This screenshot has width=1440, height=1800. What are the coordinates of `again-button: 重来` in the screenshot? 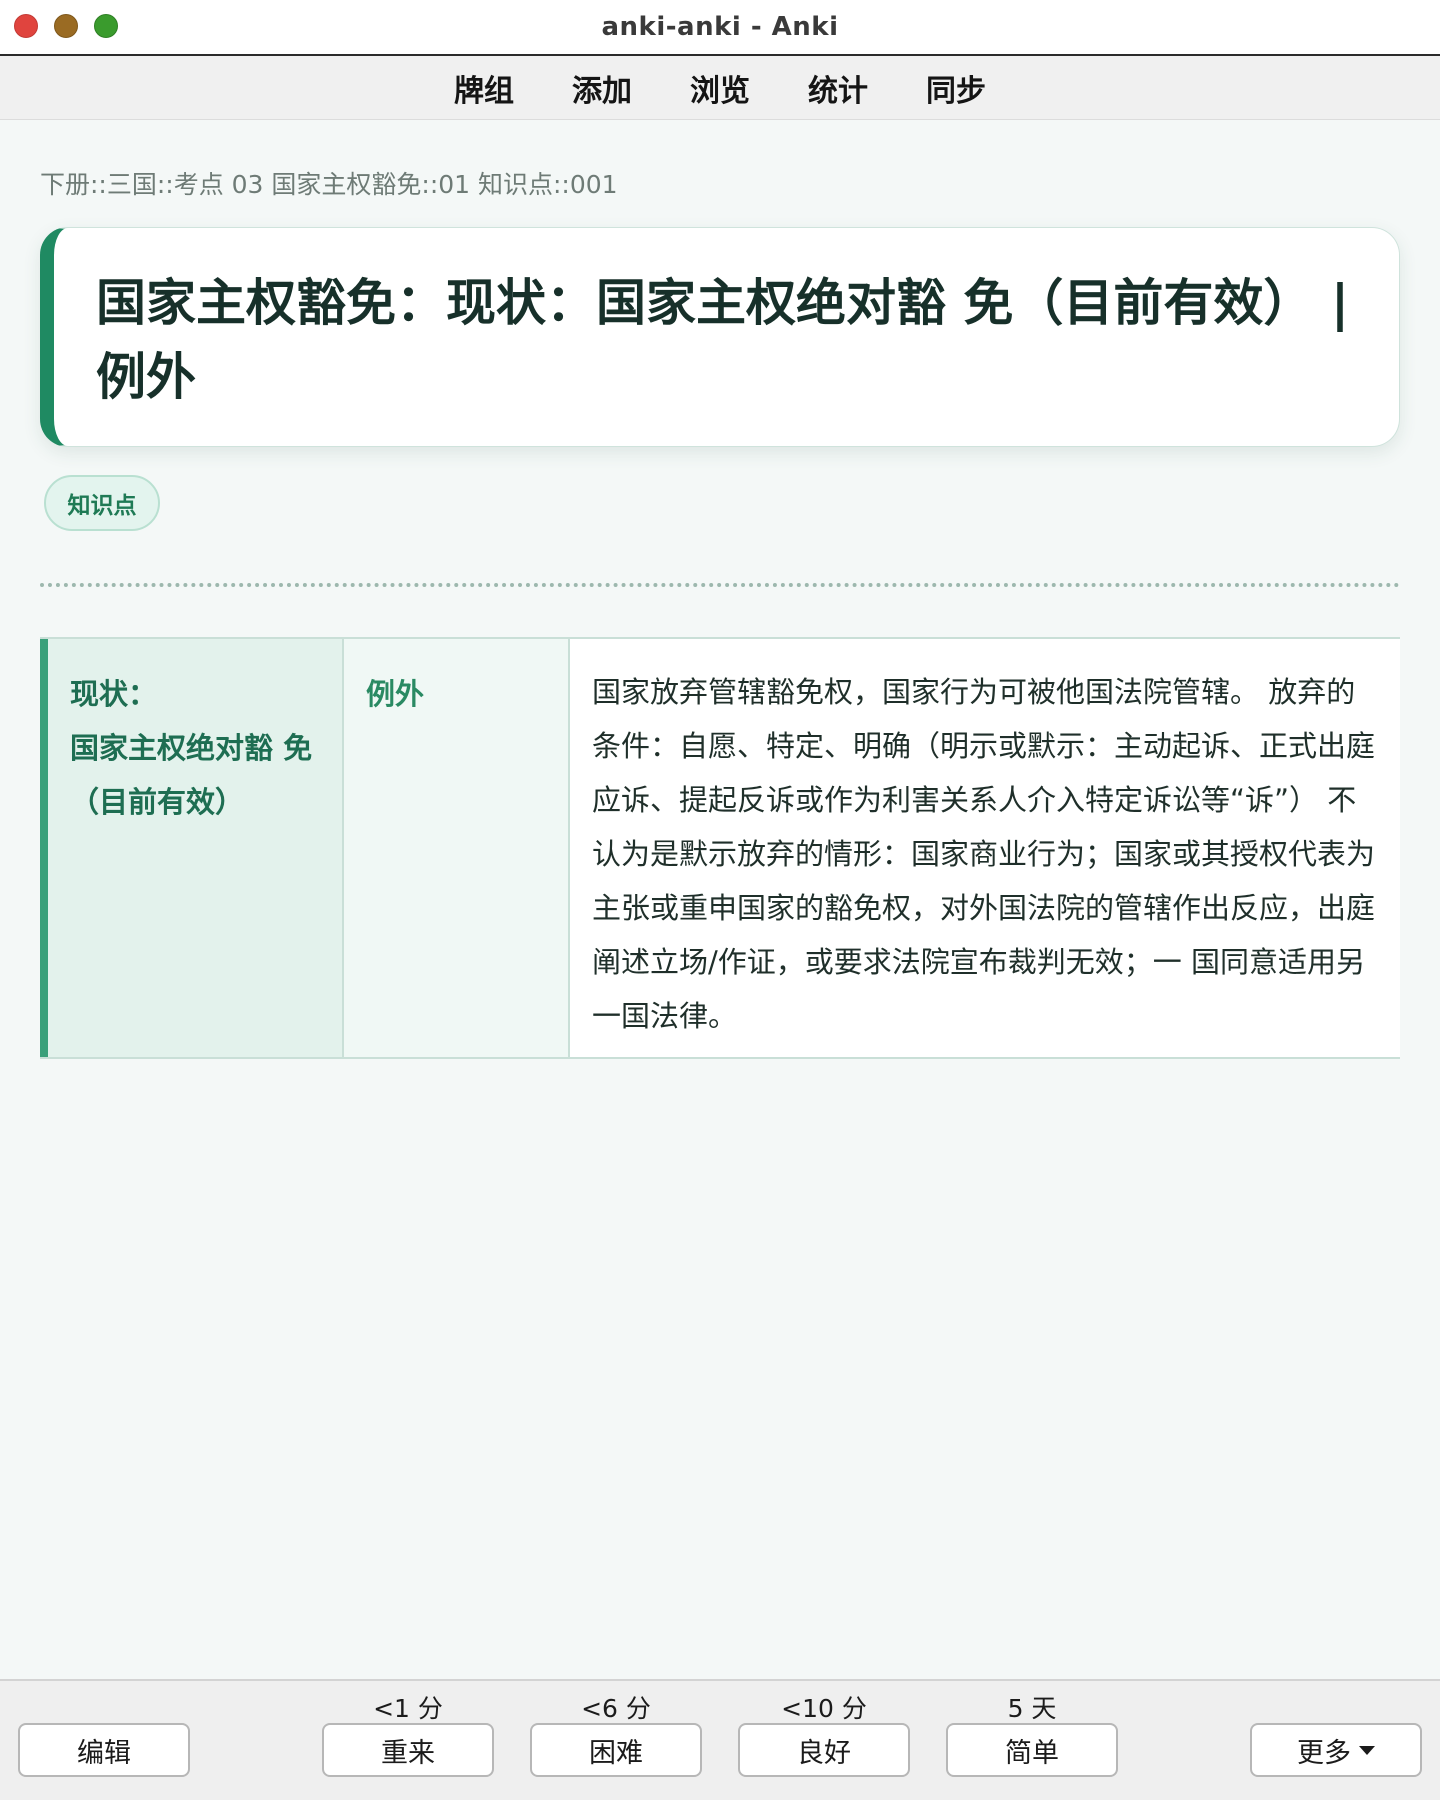 It's located at (408, 1750).